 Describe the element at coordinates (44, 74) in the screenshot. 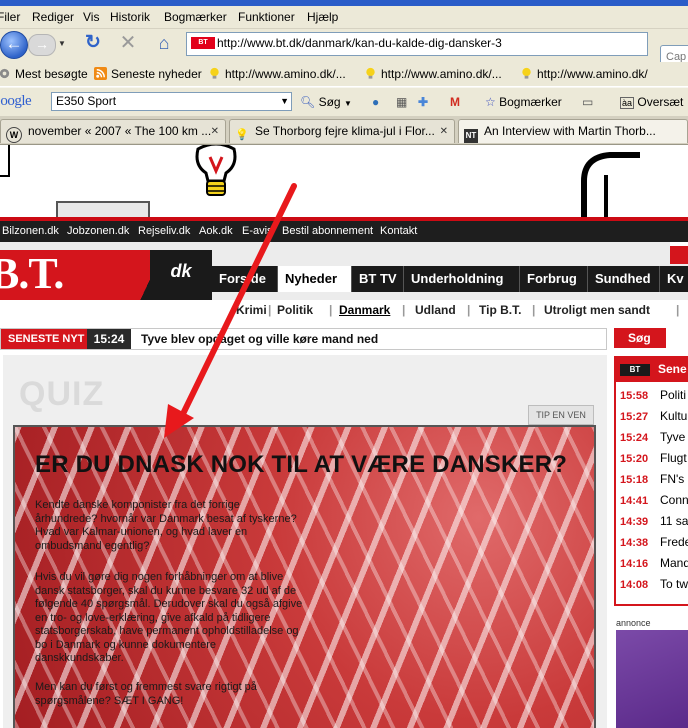

I see `bookmark-most-visited: Mest besøgte` at that location.